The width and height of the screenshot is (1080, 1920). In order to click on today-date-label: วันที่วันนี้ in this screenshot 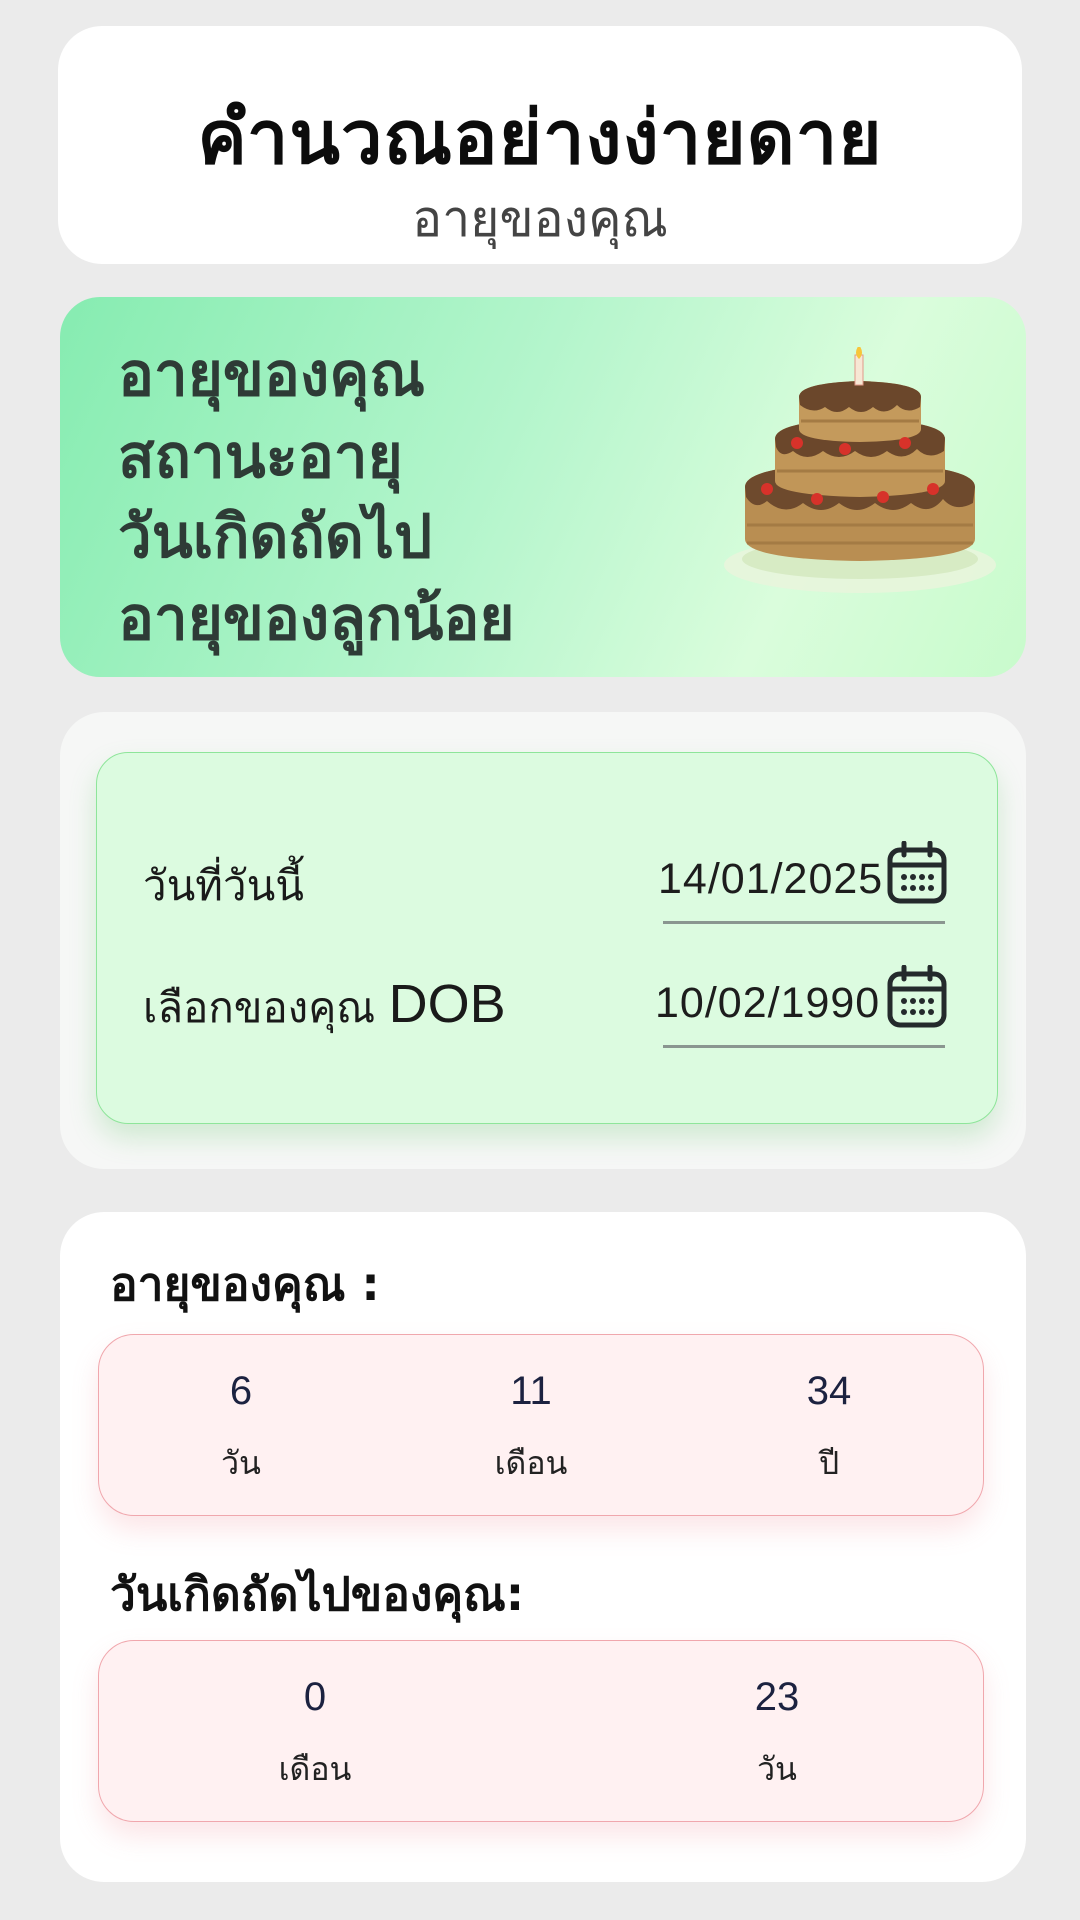, I will do `click(223, 885)`.